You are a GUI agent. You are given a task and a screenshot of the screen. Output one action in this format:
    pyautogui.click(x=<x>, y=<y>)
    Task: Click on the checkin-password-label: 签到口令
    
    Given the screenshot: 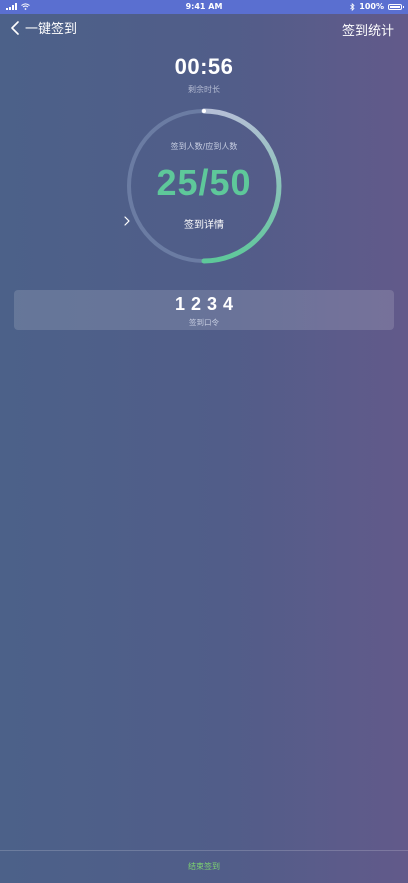 What is the action you would take?
    pyautogui.click(x=204, y=322)
    